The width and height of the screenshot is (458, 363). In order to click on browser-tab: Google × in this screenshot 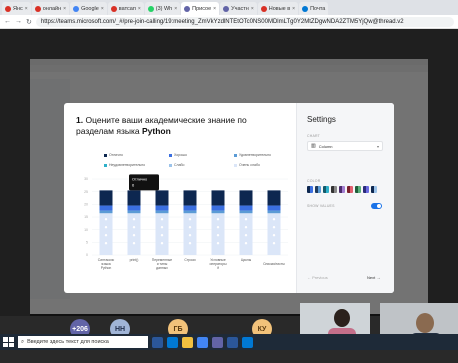, I will do `click(88, 8)`.